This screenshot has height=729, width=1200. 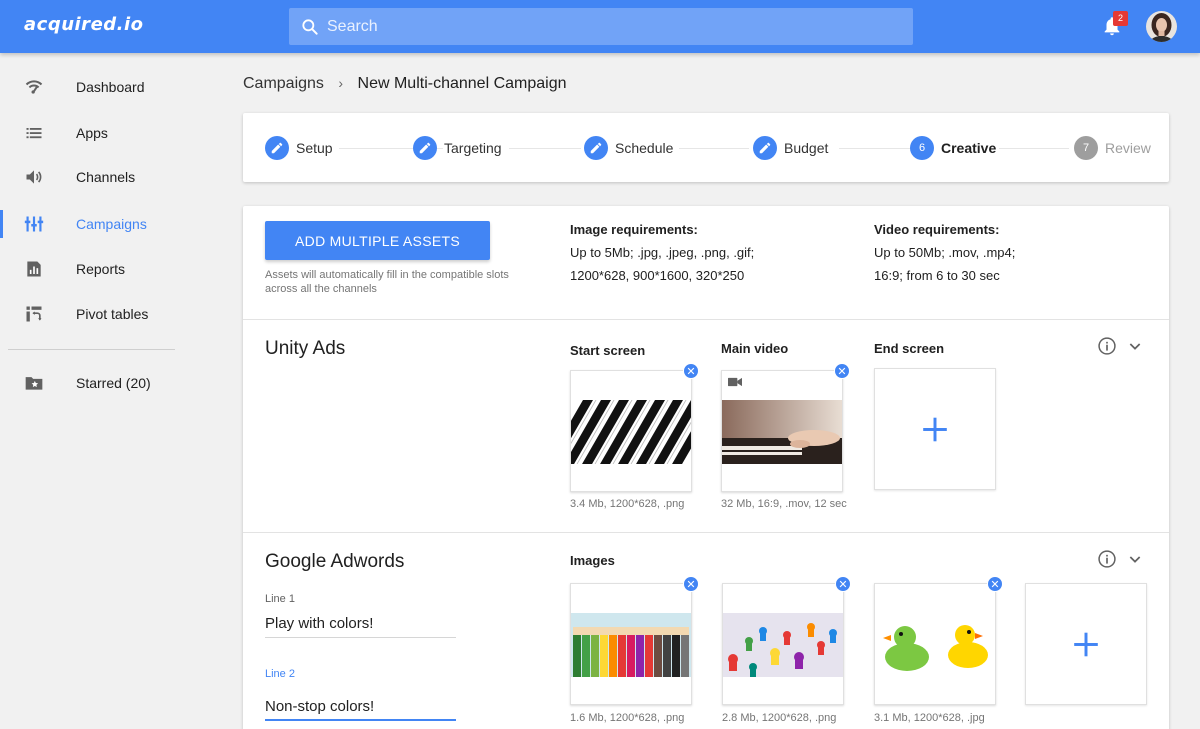 I want to click on sidebar-item-label: Apps, so click(x=92, y=133).